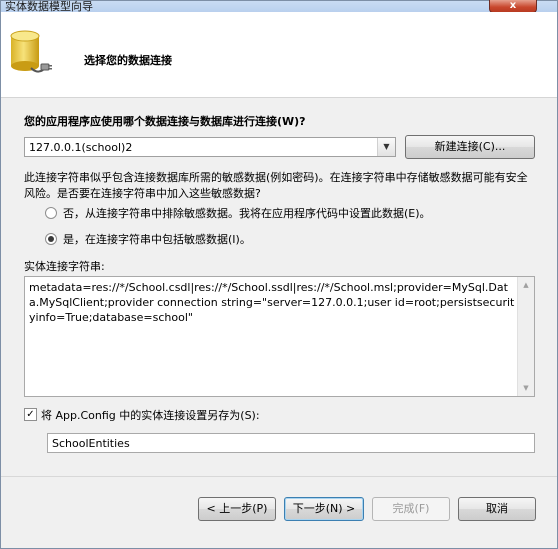 The width and height of the screenshot is (558, 549). What do you see at coordinates (526, 285) in the screenshot?
I see `scroll-up-icon: ▲` at bounding box center [526, 285].